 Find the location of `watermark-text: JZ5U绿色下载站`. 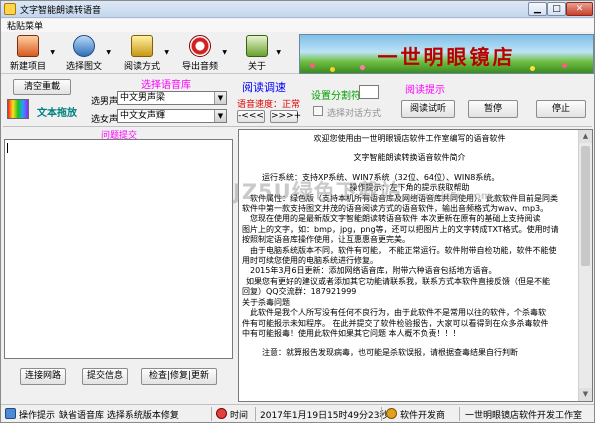

watermark-text: JZ5U绿色下载站 is located at coordinates (317, 192).